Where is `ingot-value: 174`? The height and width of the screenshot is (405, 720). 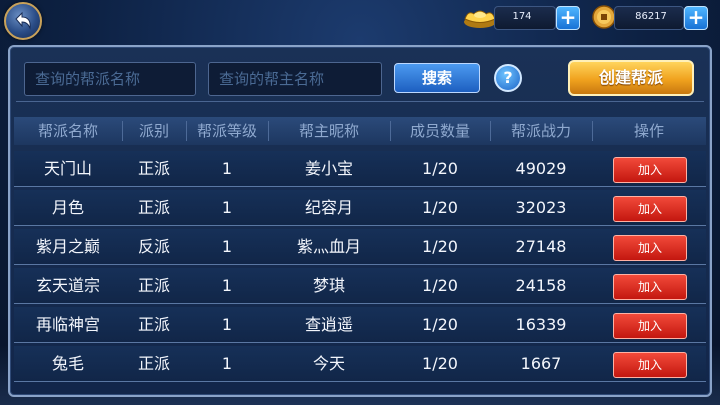
ingot-value: 174 is located at coordinates (522, 16).